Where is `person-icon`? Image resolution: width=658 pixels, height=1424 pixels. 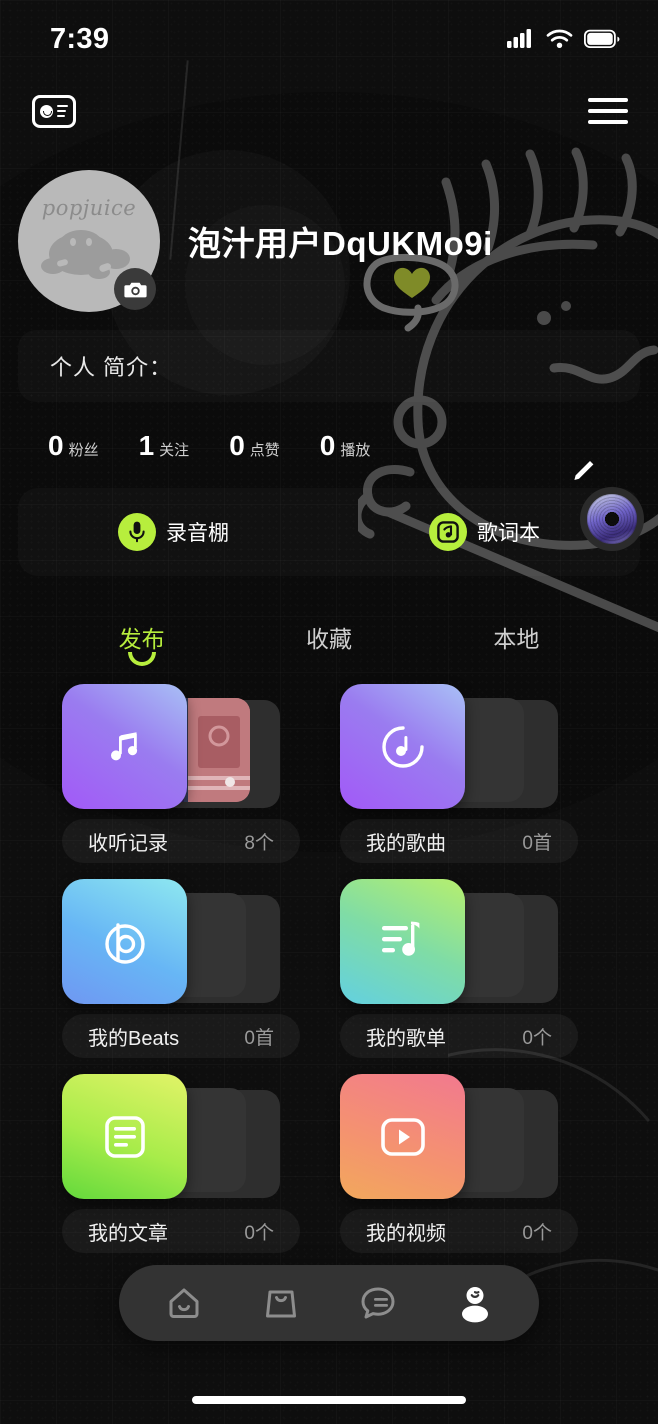 person-icon is located at coordinates (474, 1305).